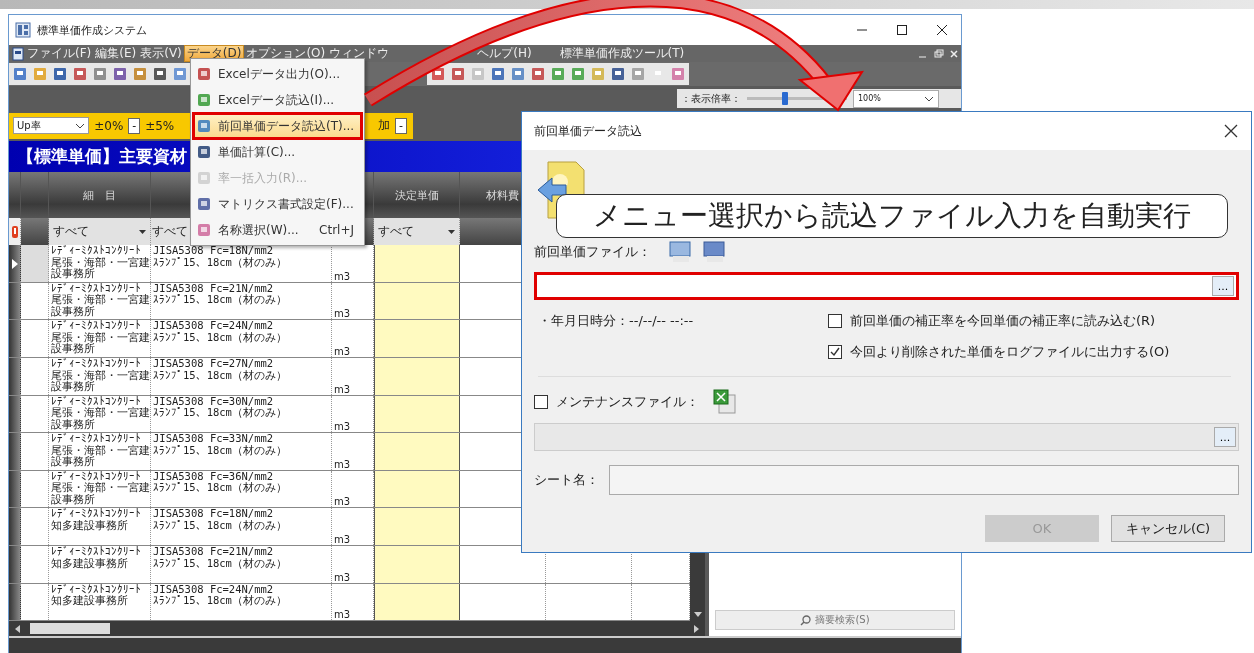  Describe the element at coordinates (592, 252) in the screenshot. I see `field-label: 前回単価ファイル：` at that location.